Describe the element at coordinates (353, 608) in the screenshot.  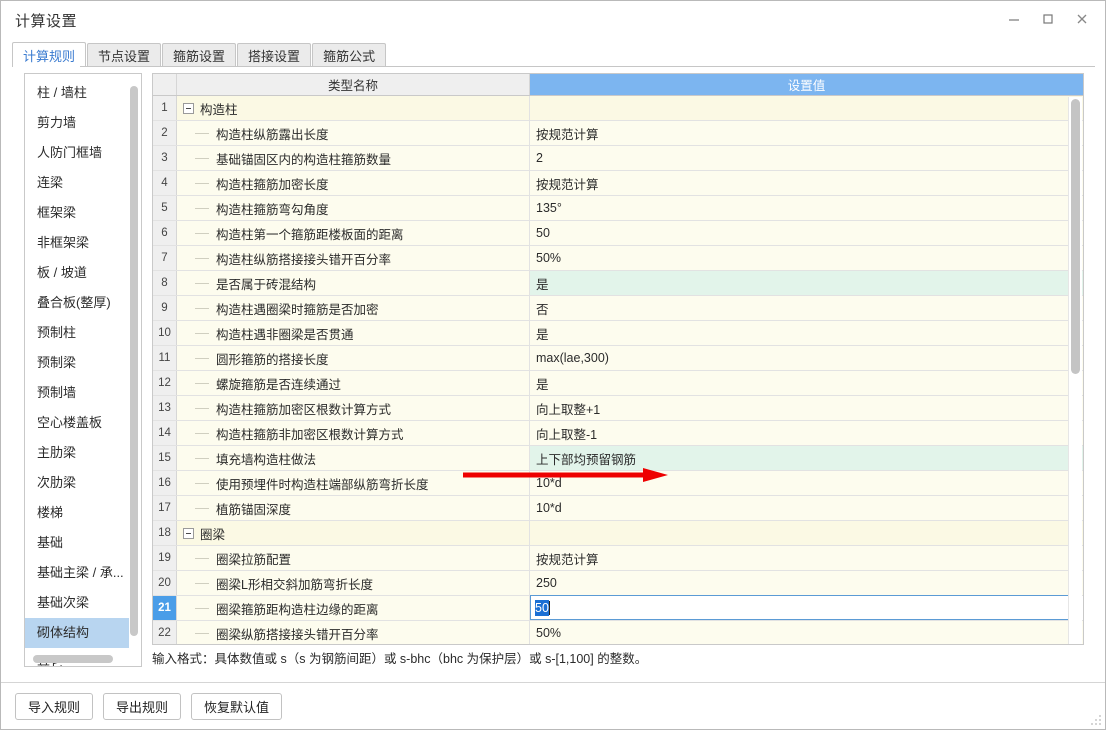
I see `cell-type-name: 圈梁箍筋距构造柱边缘的距离` at that location.